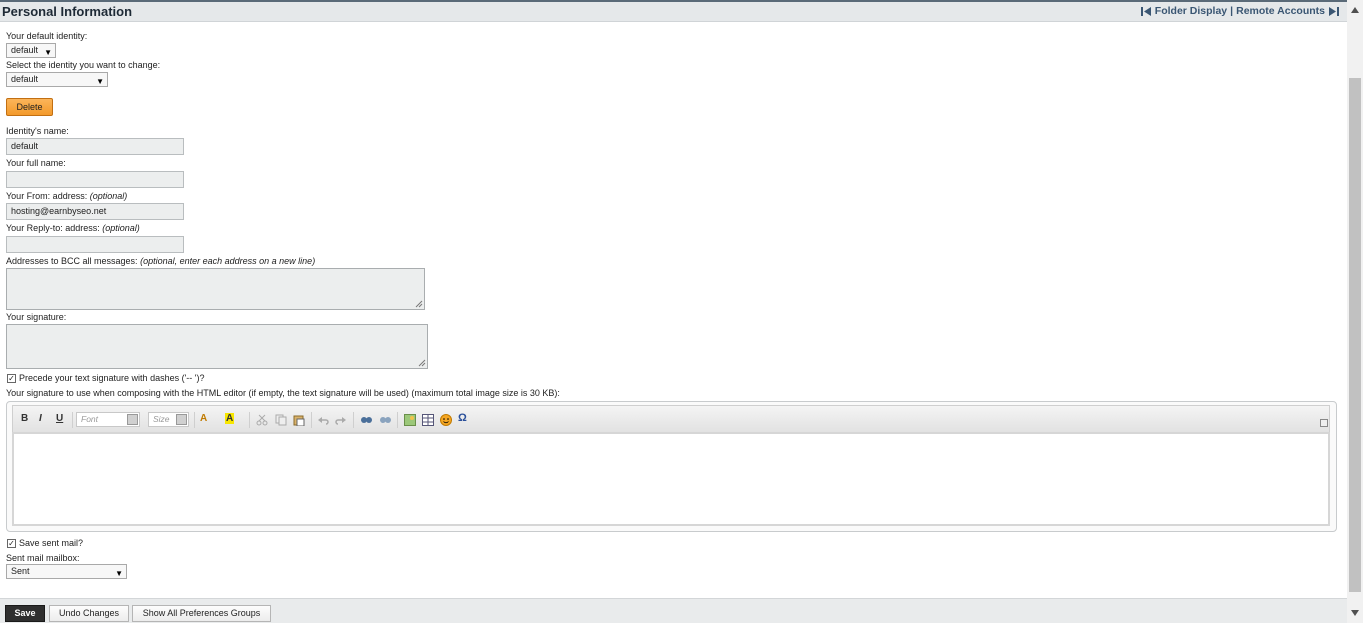 The height and width of the screenshot is (623, 1363). I want to click on image-icon, so click(410, 420).